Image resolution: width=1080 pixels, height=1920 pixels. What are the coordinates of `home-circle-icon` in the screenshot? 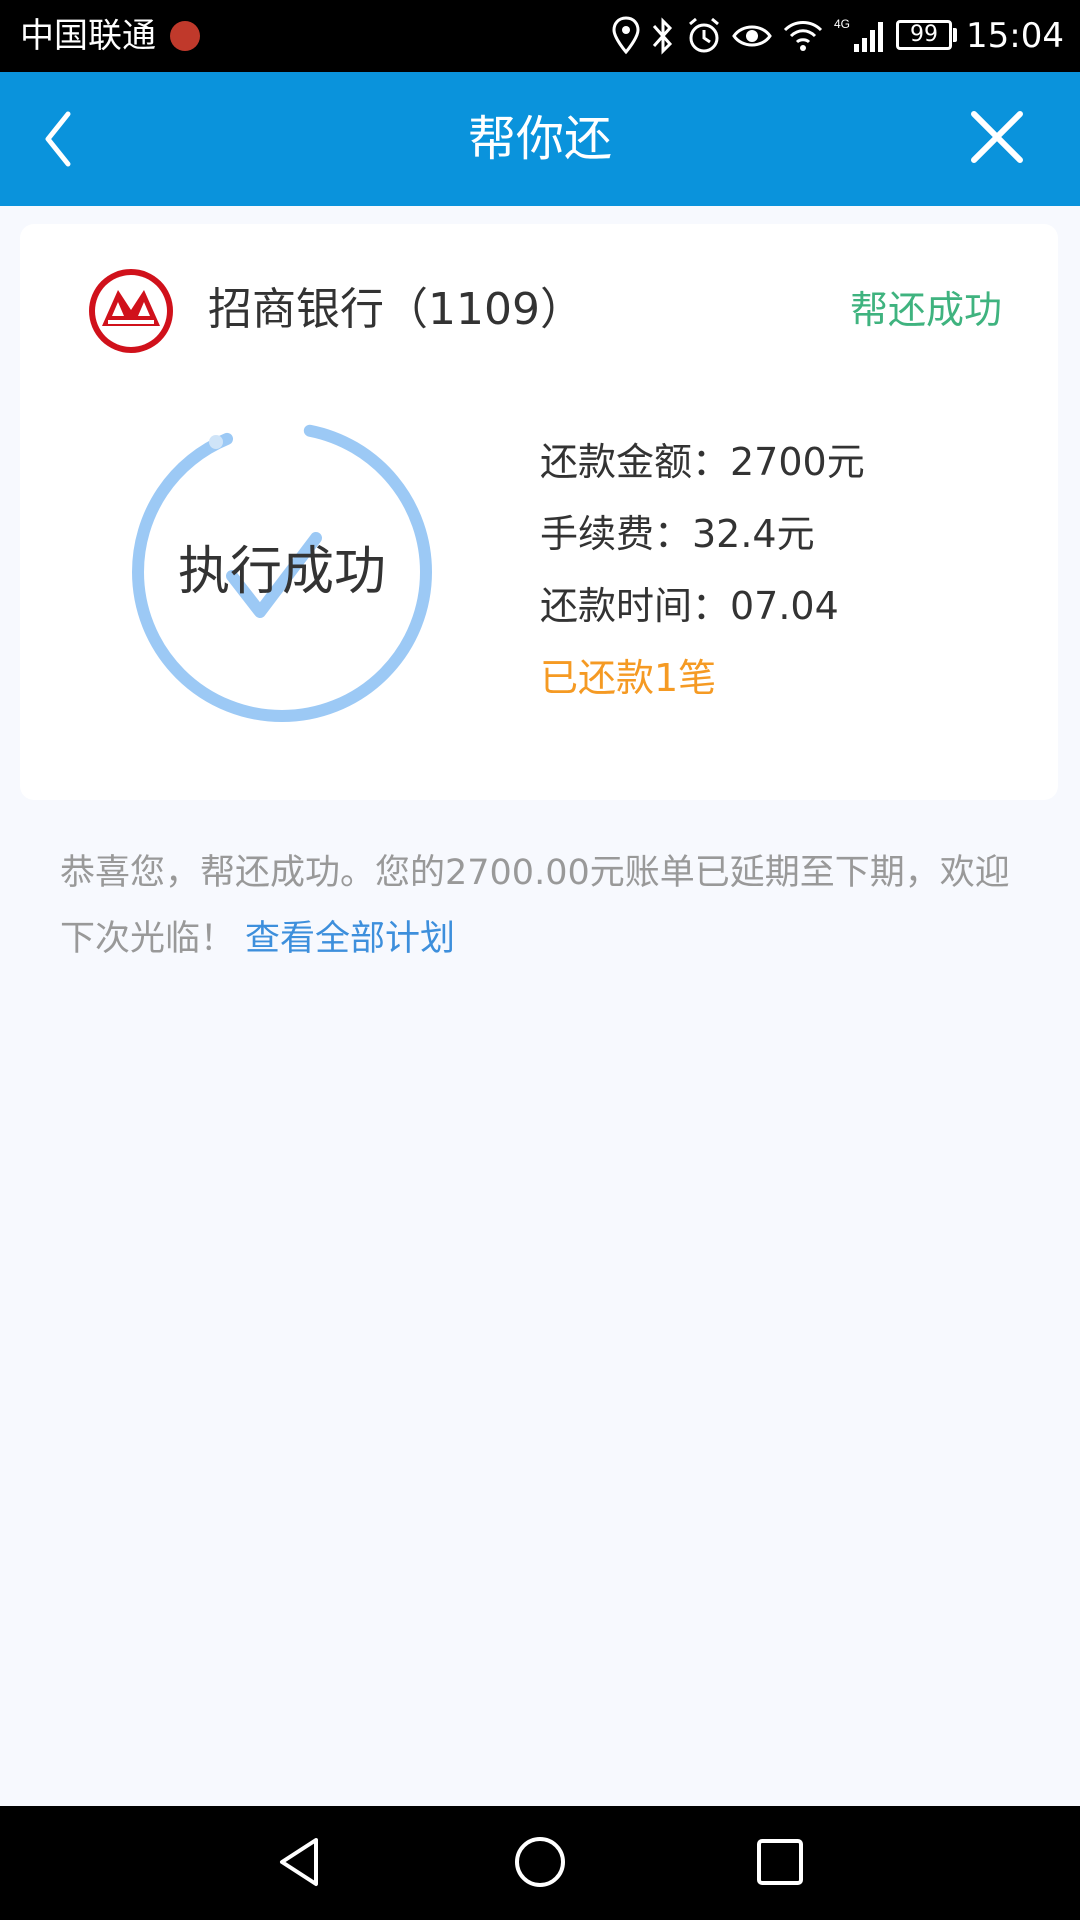 It's located at (540, 1862).